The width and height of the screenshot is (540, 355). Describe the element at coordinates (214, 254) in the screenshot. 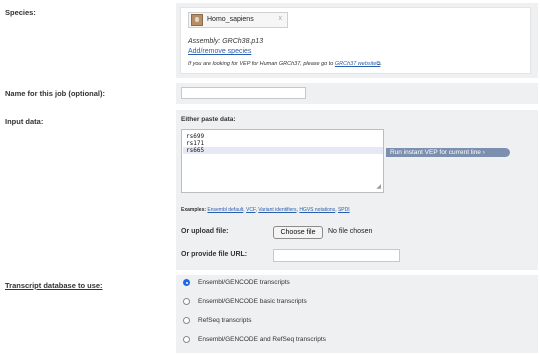

I see `file-url-label: Or provide file URL:` at that location.